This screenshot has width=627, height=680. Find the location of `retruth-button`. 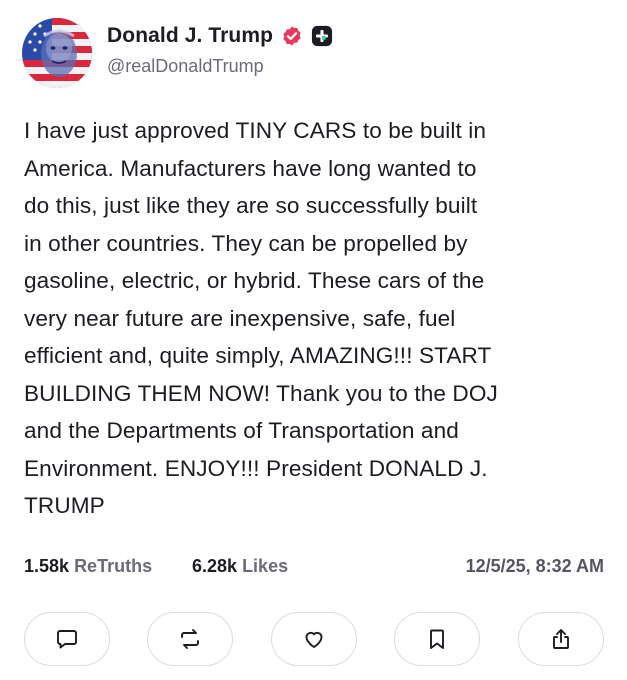

retruth-button is located at coordinates (190, 639).